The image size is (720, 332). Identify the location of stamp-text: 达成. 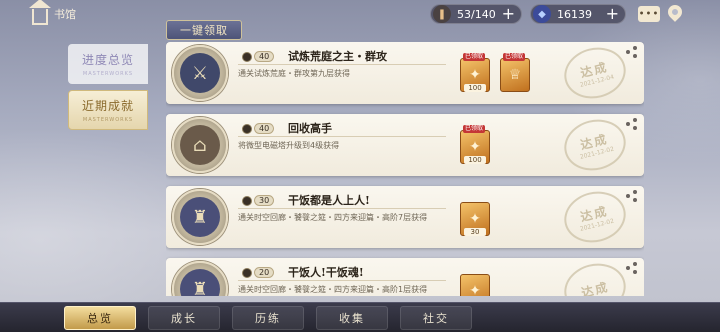
(595, 287).